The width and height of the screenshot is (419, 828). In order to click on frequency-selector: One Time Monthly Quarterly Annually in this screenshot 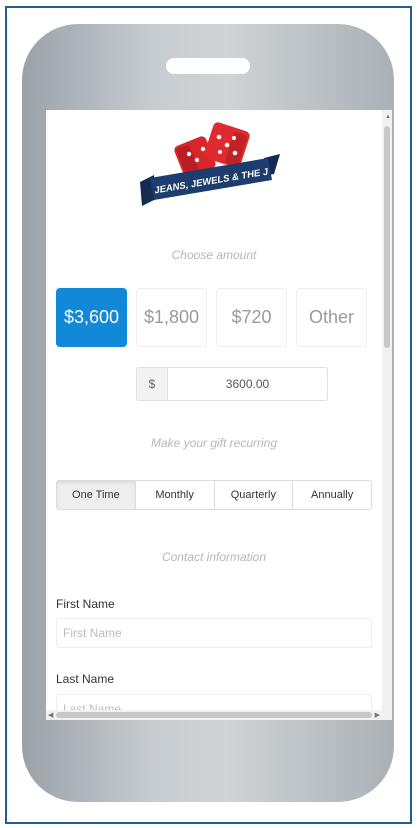, I will do `click(214, 495)`.